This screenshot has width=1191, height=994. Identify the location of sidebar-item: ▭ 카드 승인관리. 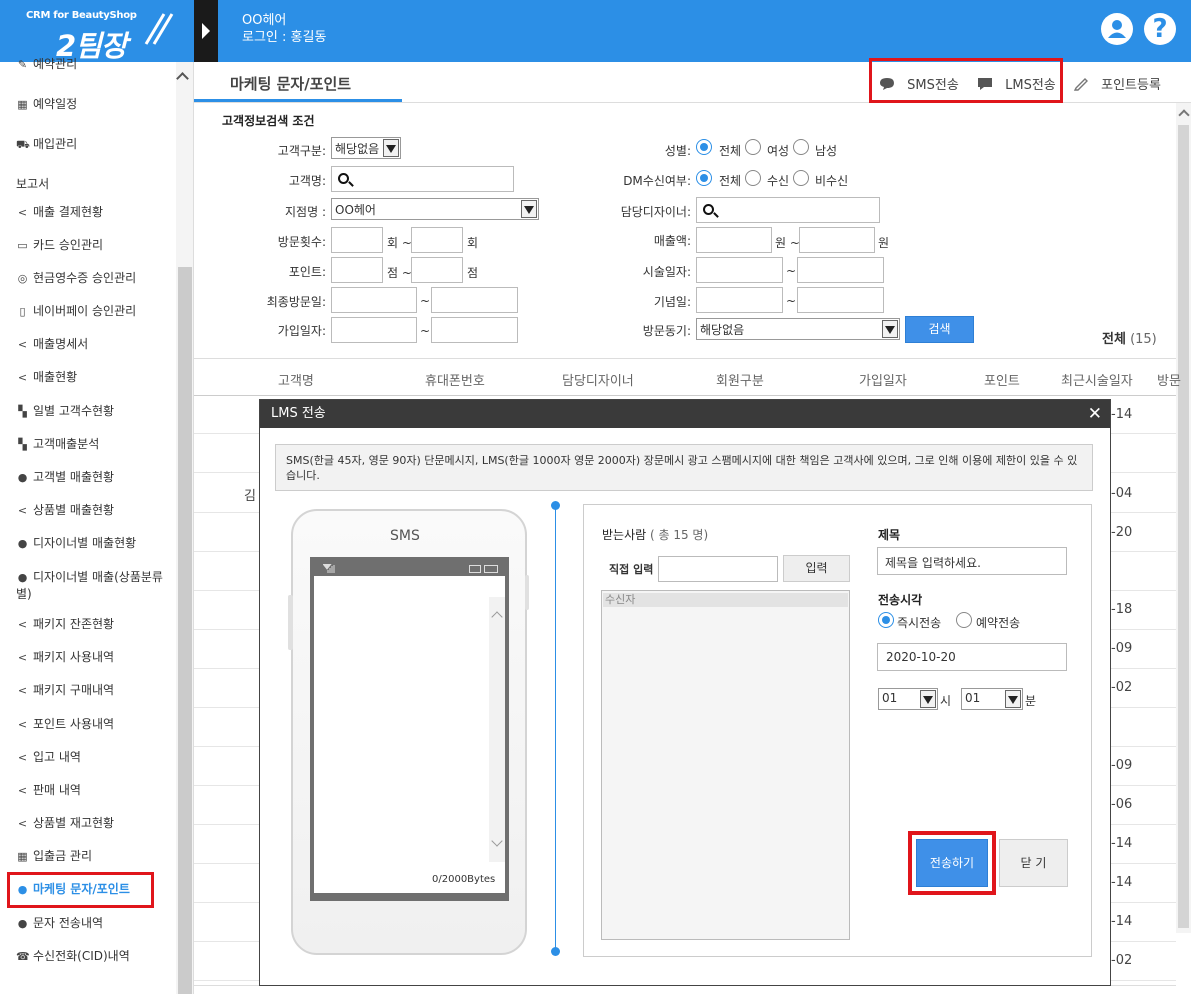
(59, 244).